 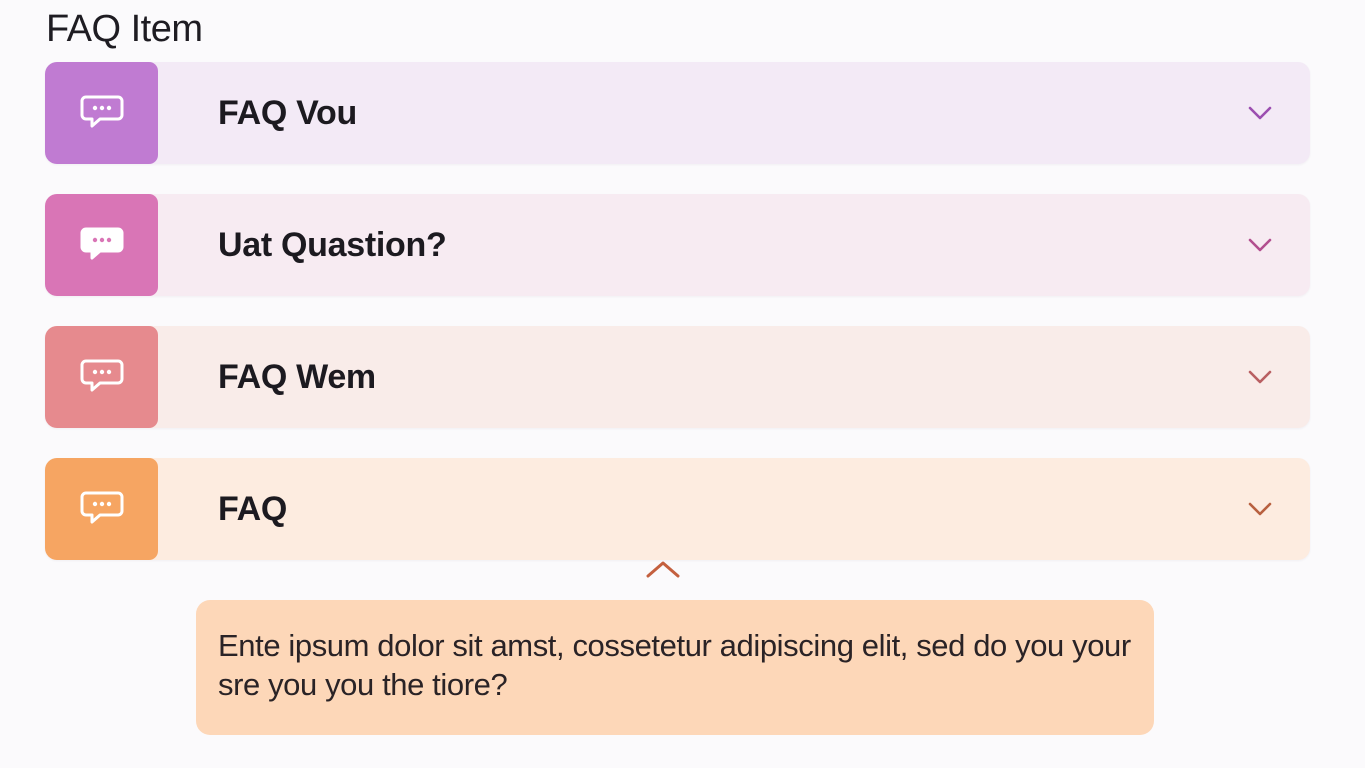 I want to click on faq-item-2-icon-block, so click(x=101, y=245).